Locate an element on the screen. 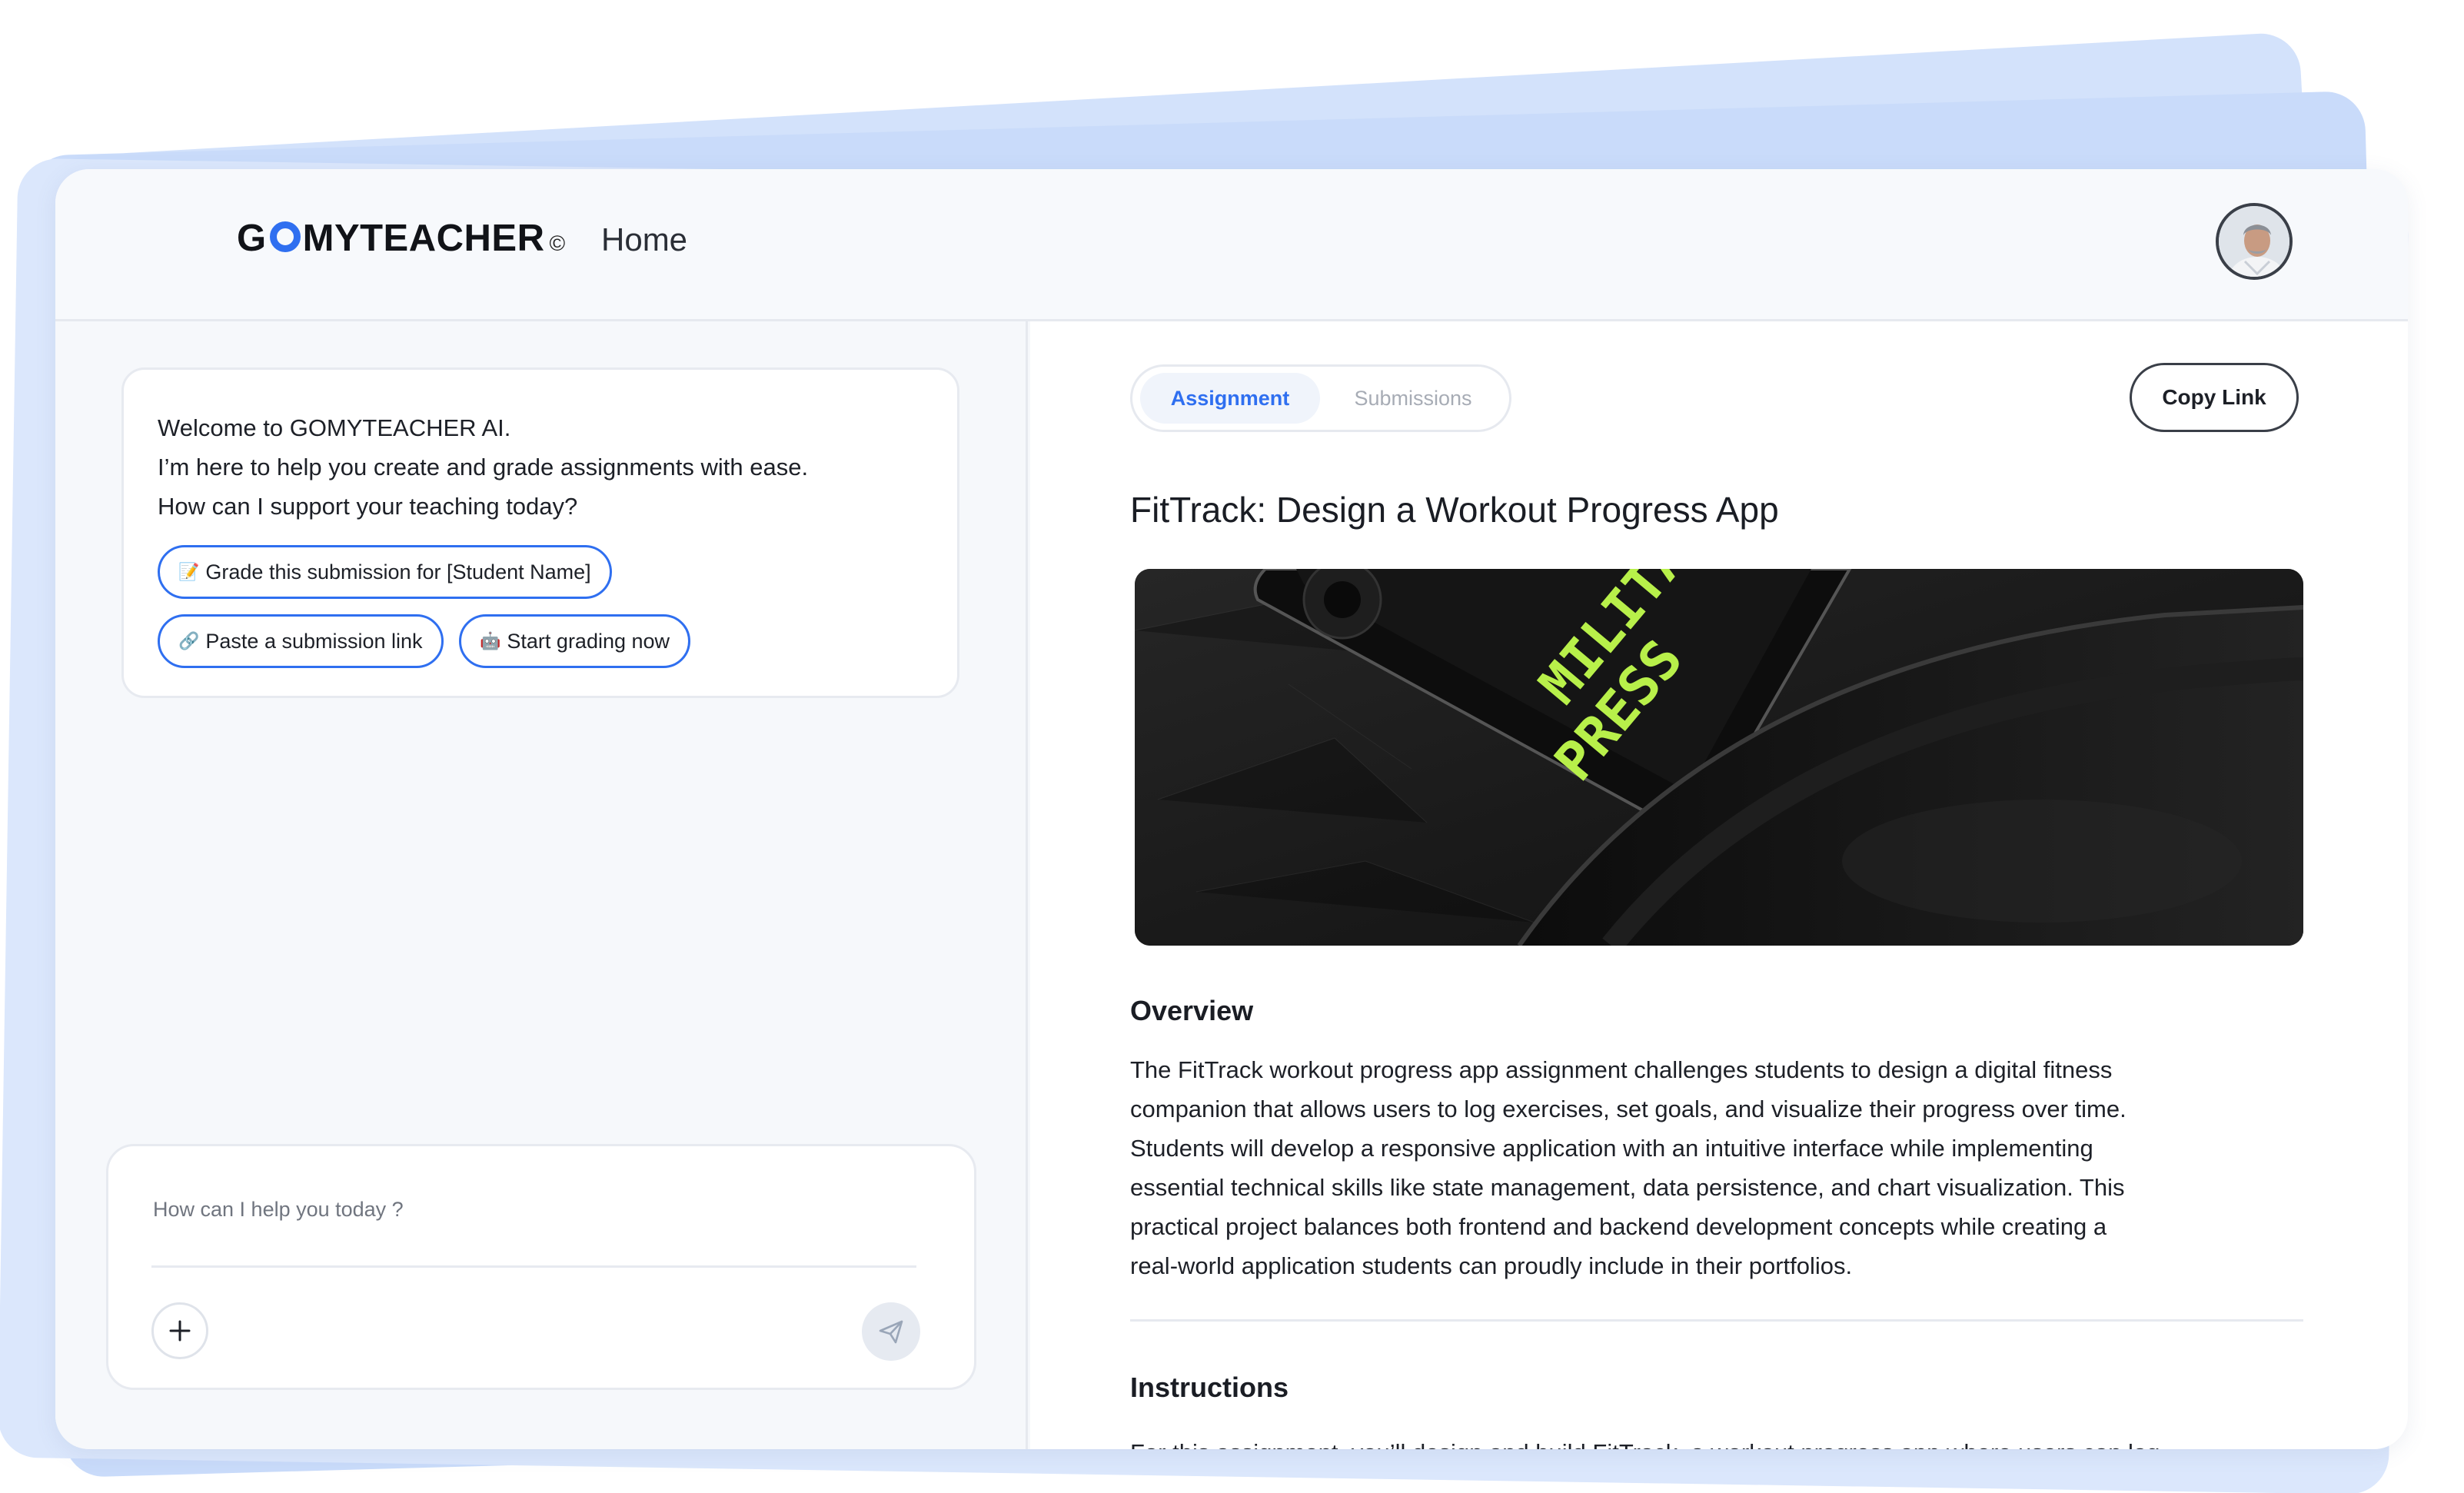  section-divider is located at coordinates (1716, 1320).